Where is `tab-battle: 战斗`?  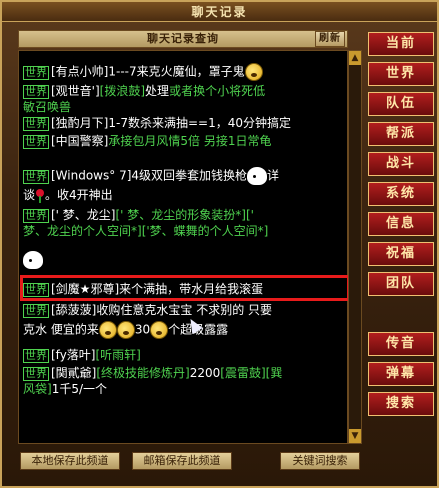
tab-battle: 战斗 is located at coordinates (401, 164).